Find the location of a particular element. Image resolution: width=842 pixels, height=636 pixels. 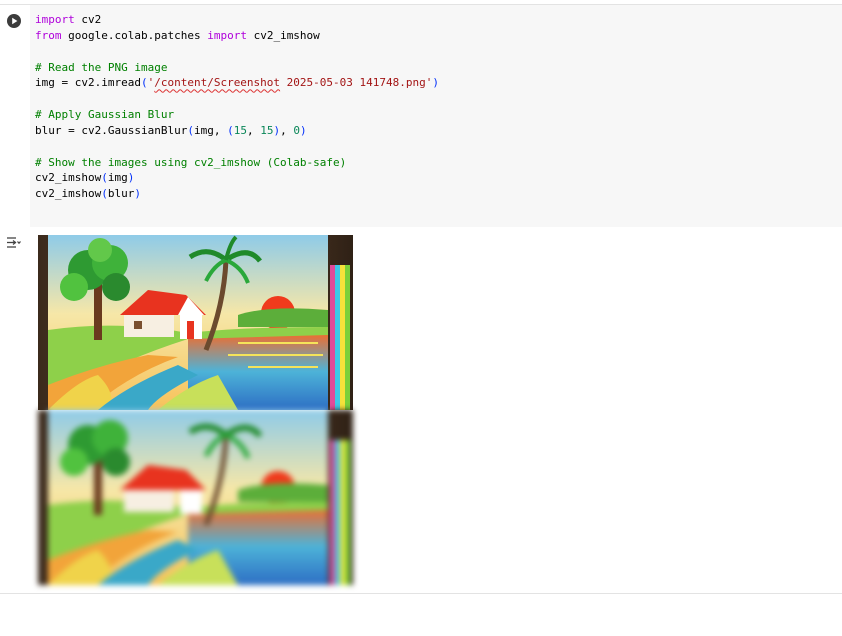

code-line: import cv2 is located at coordinates (68, 19).